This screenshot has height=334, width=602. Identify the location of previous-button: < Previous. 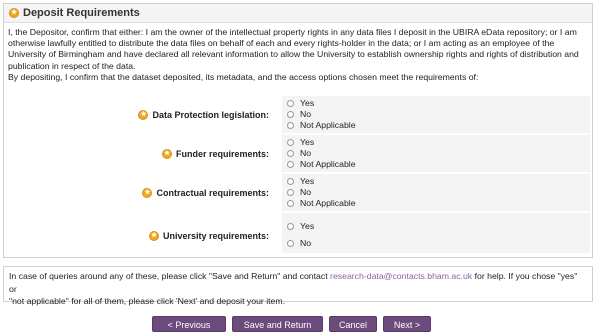
(189, 324).